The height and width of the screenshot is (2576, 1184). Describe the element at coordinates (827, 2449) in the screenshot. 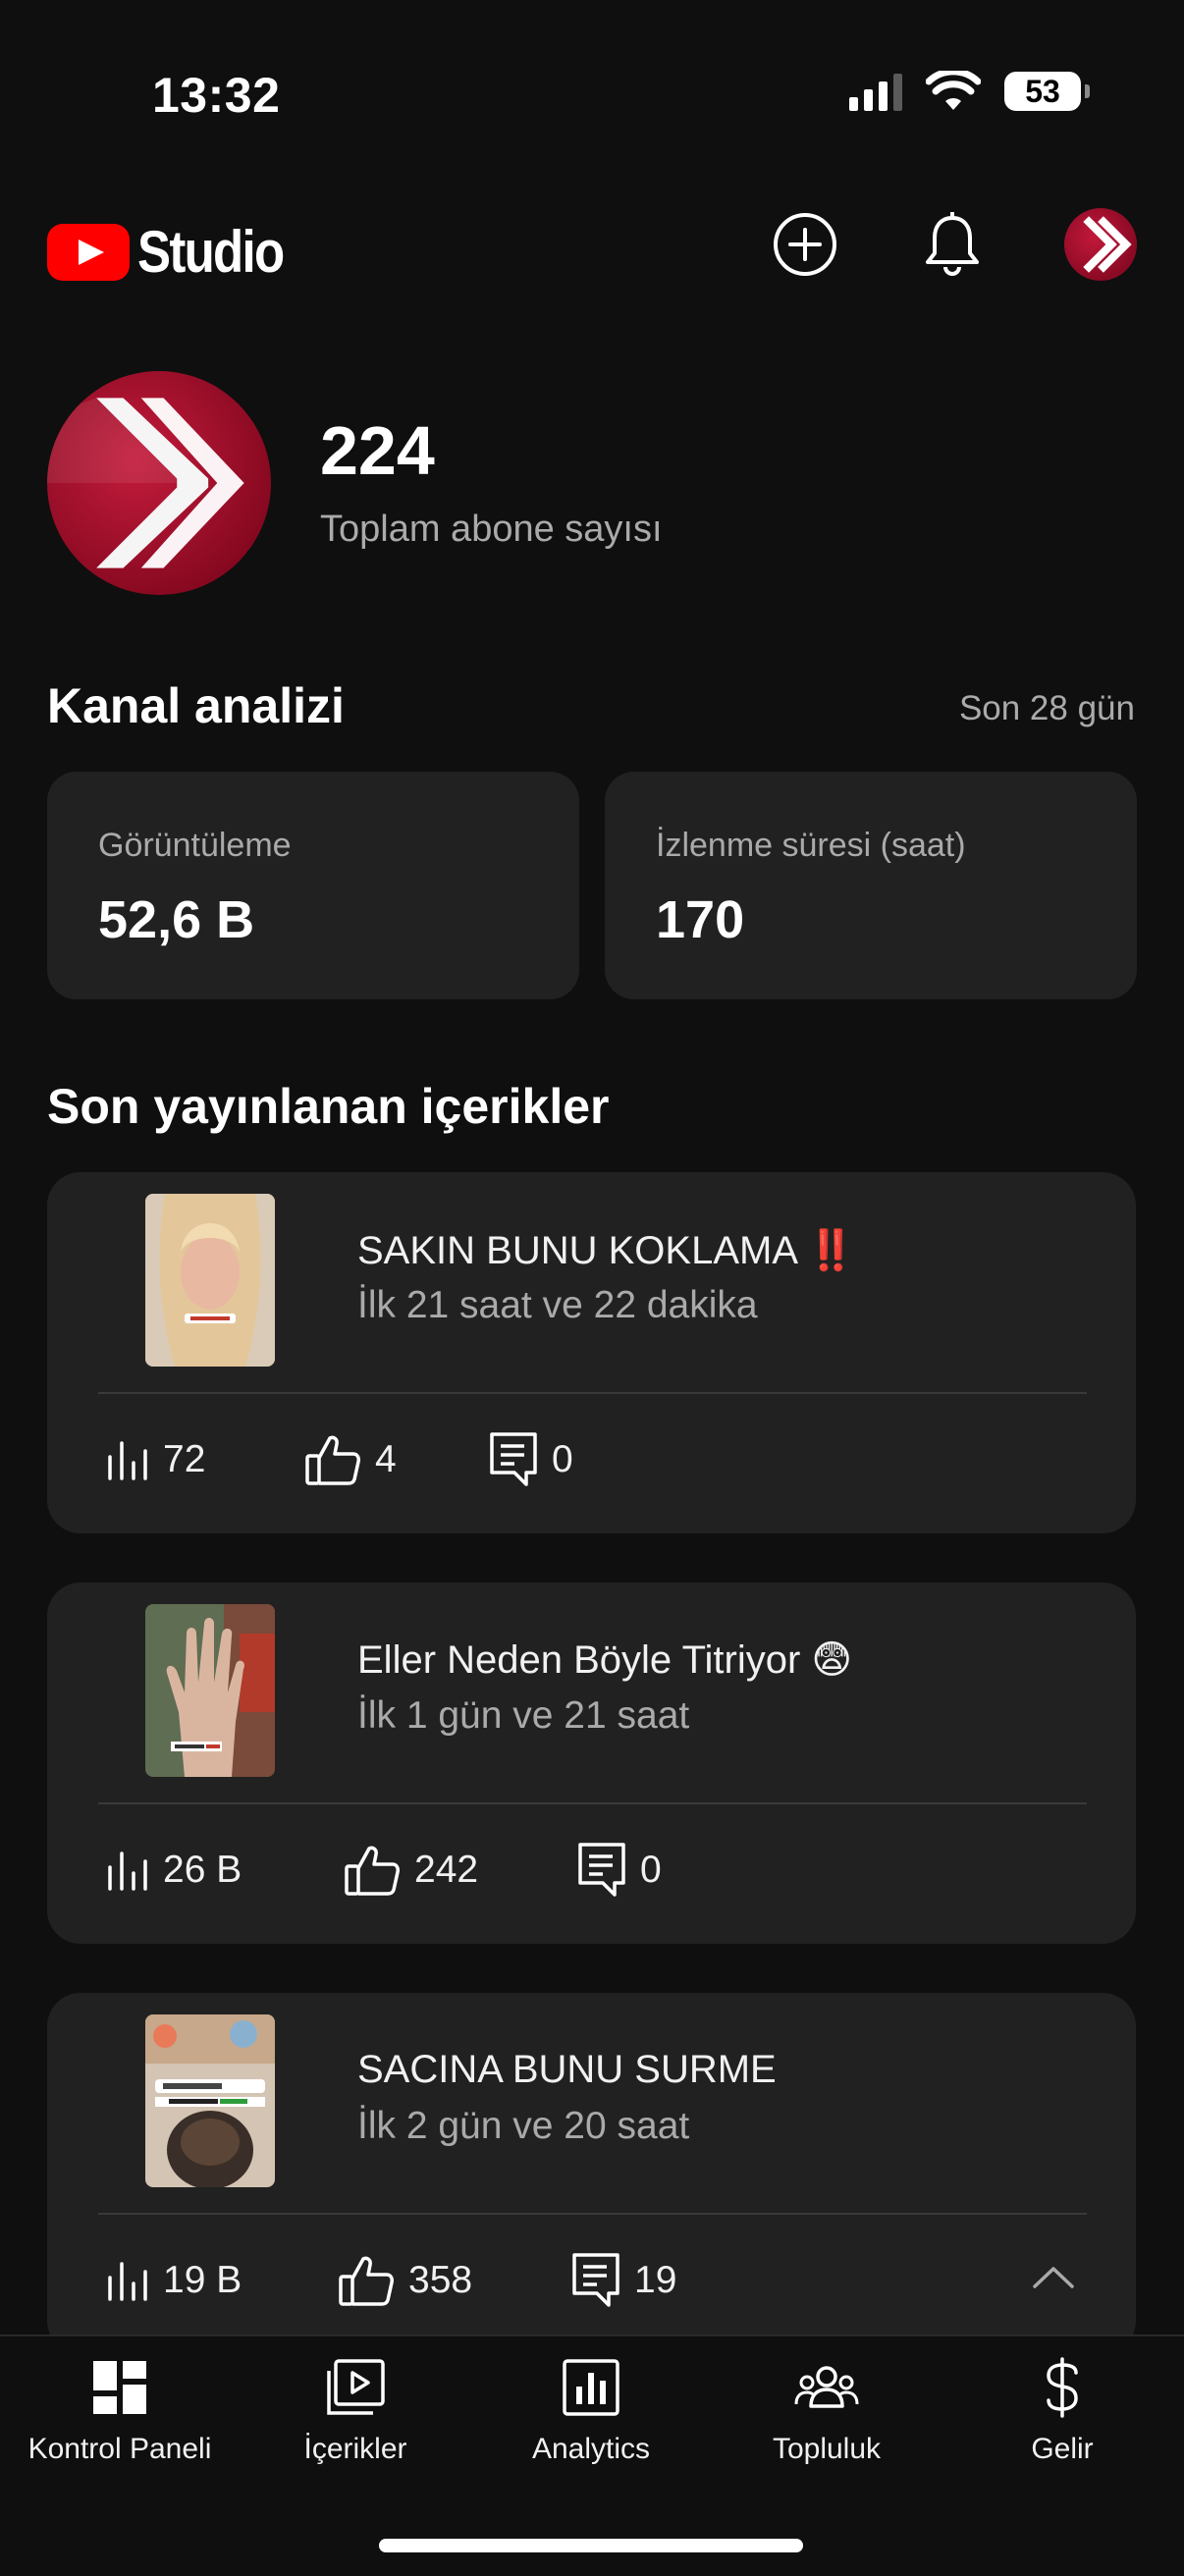

I see `nav-label: Topluluk` at that location.